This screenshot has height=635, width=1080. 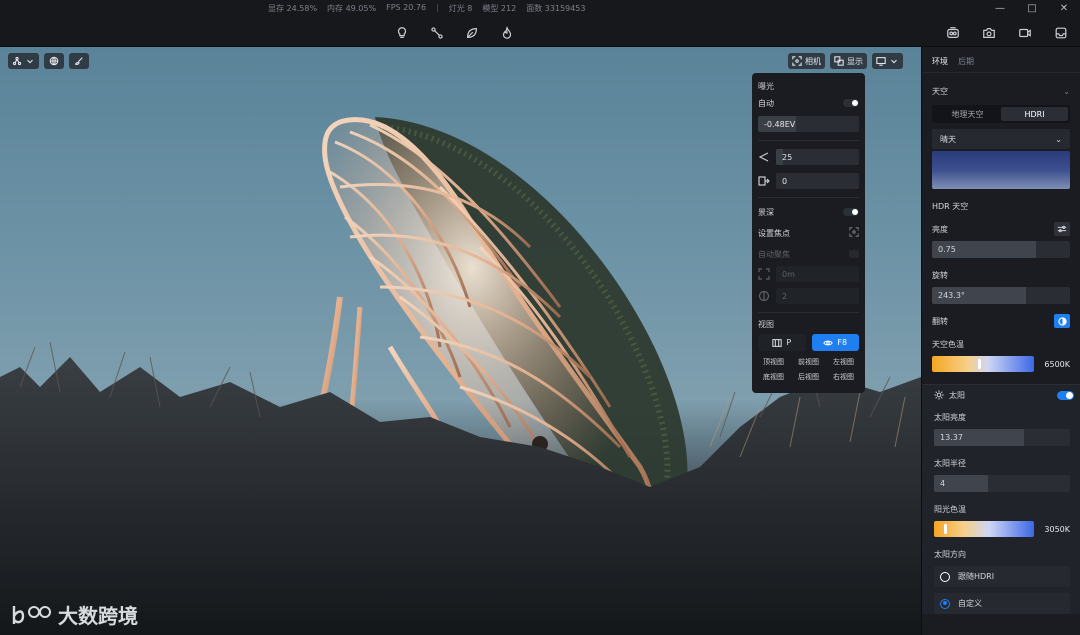 What do you see at coordinates (817, 296) in the screenshot?
I see `aperture-input: 2` at bounding box center [817, 296].